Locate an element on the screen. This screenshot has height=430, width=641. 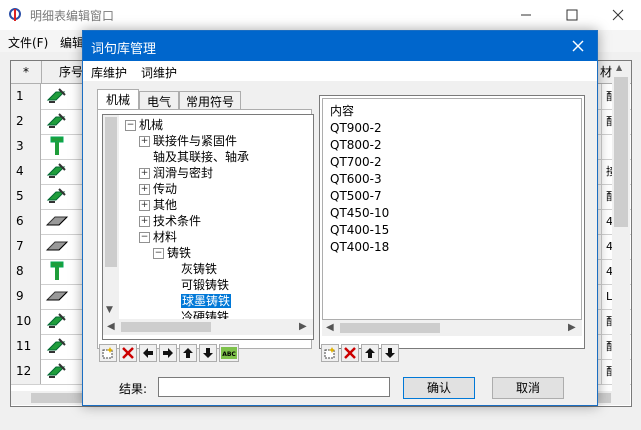
move-left-button is located at coordinates (148, 353).